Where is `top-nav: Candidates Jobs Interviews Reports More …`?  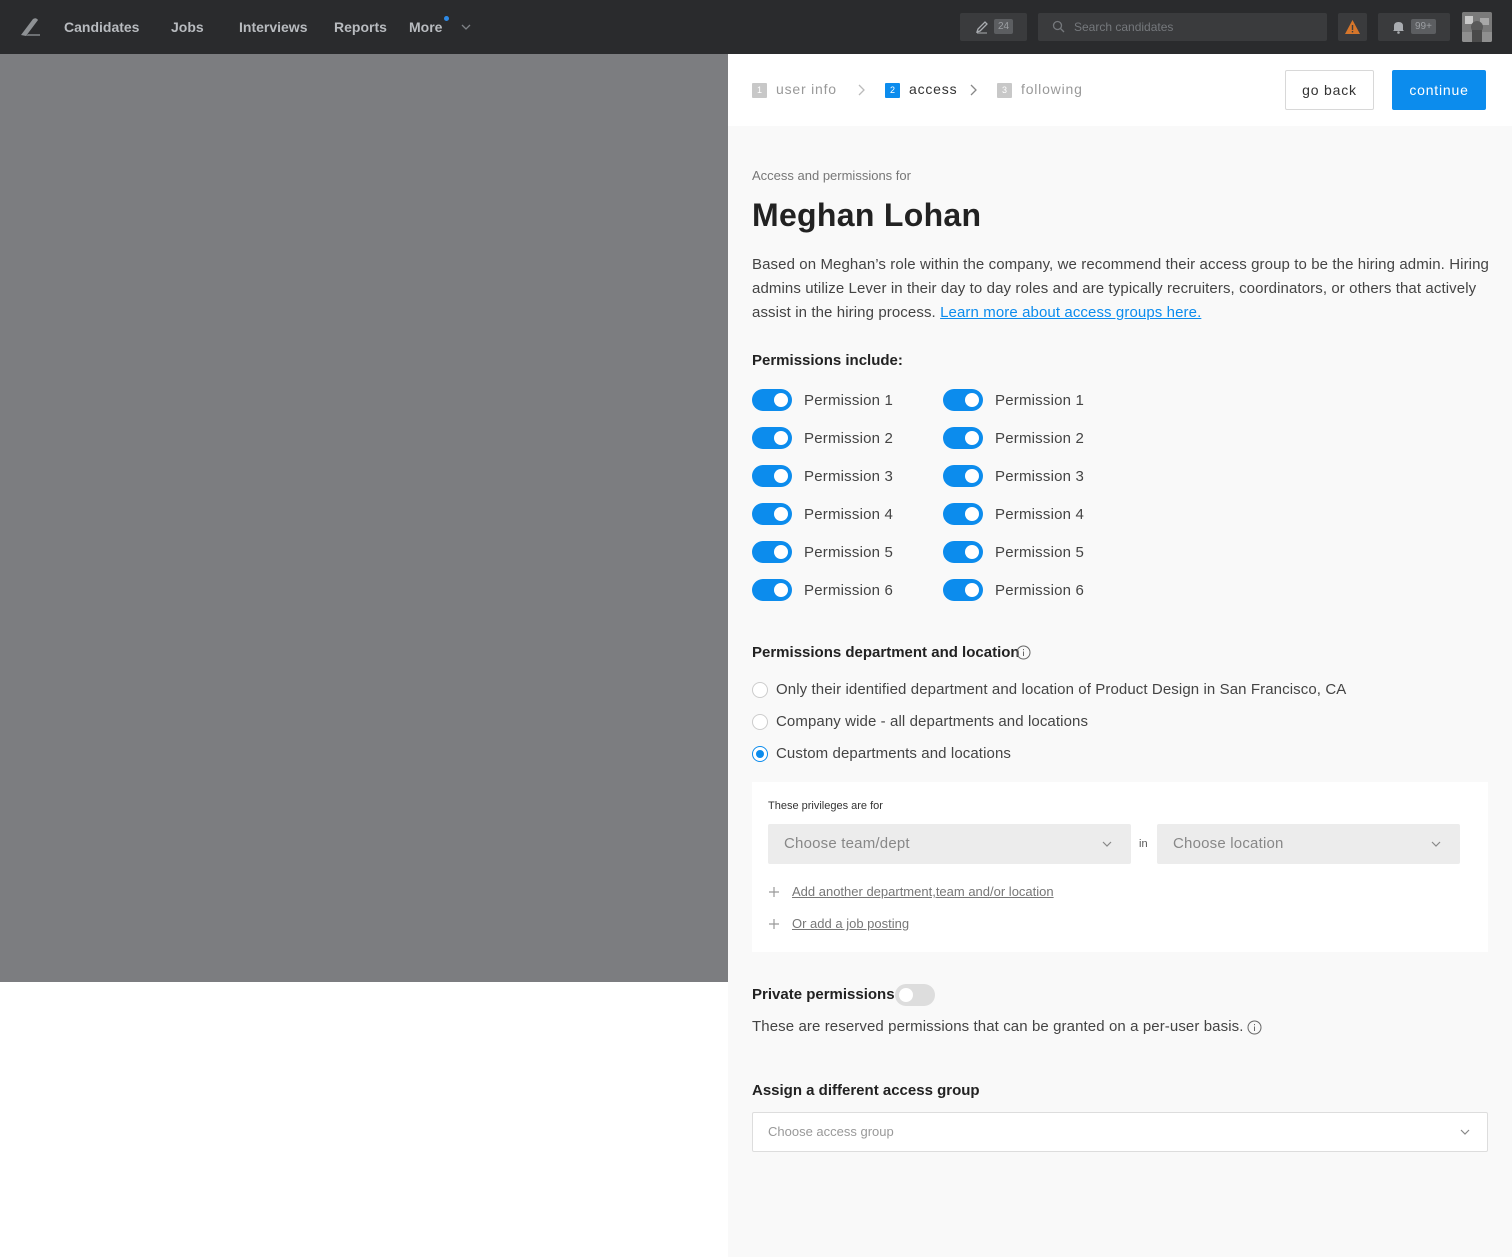
top-nav: Candidates Jobs Interviews Reports More … is located at coordinates (756, 27).